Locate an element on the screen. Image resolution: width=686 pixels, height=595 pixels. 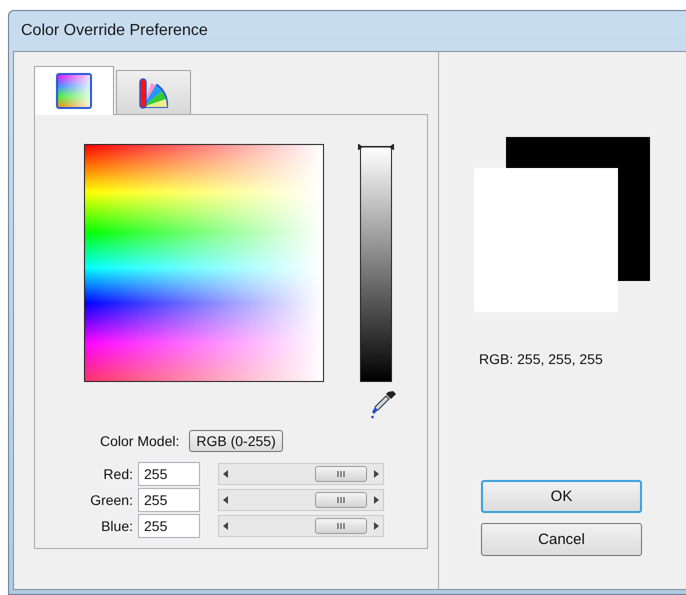
color-spectrum-field is located at coordinates (204, 263).